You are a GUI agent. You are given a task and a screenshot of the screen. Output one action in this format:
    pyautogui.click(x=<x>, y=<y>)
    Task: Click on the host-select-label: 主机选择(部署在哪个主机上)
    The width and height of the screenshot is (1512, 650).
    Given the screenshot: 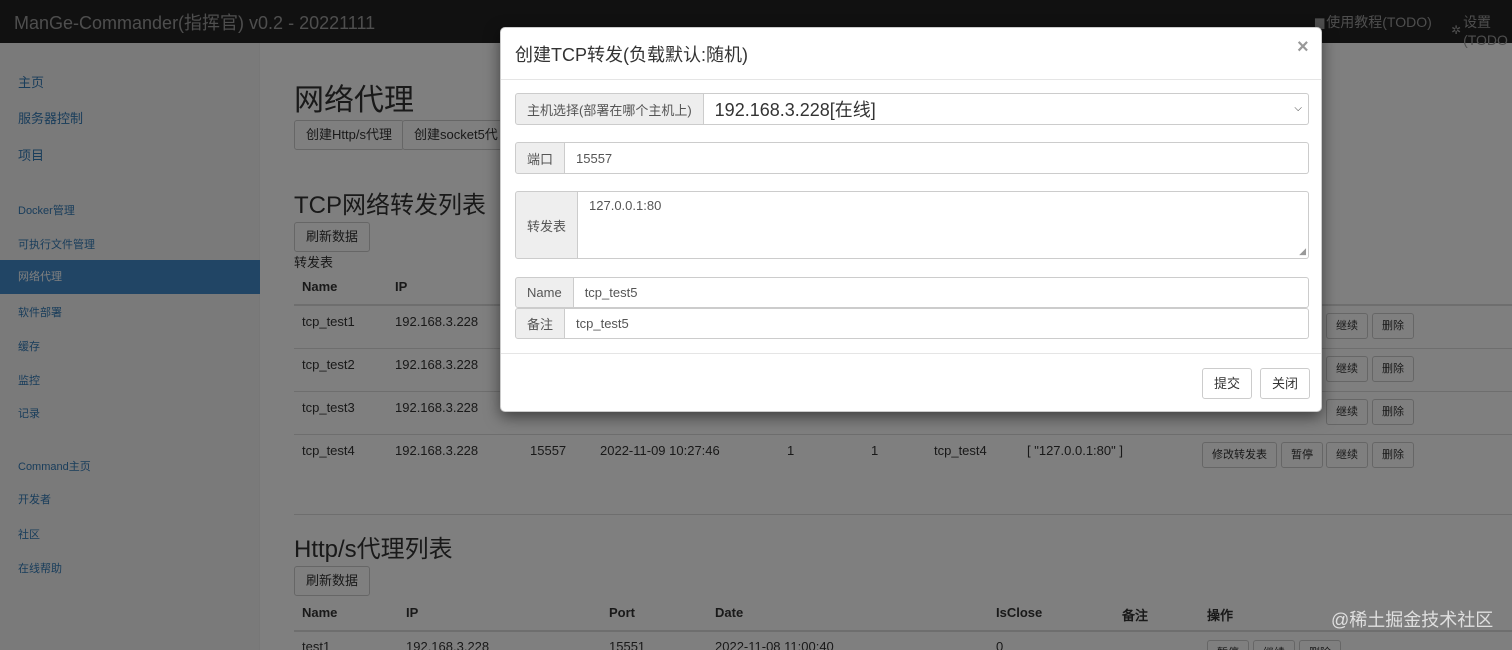 What is the action you would take?
    pyautogui.click(x=609, y=109)
    